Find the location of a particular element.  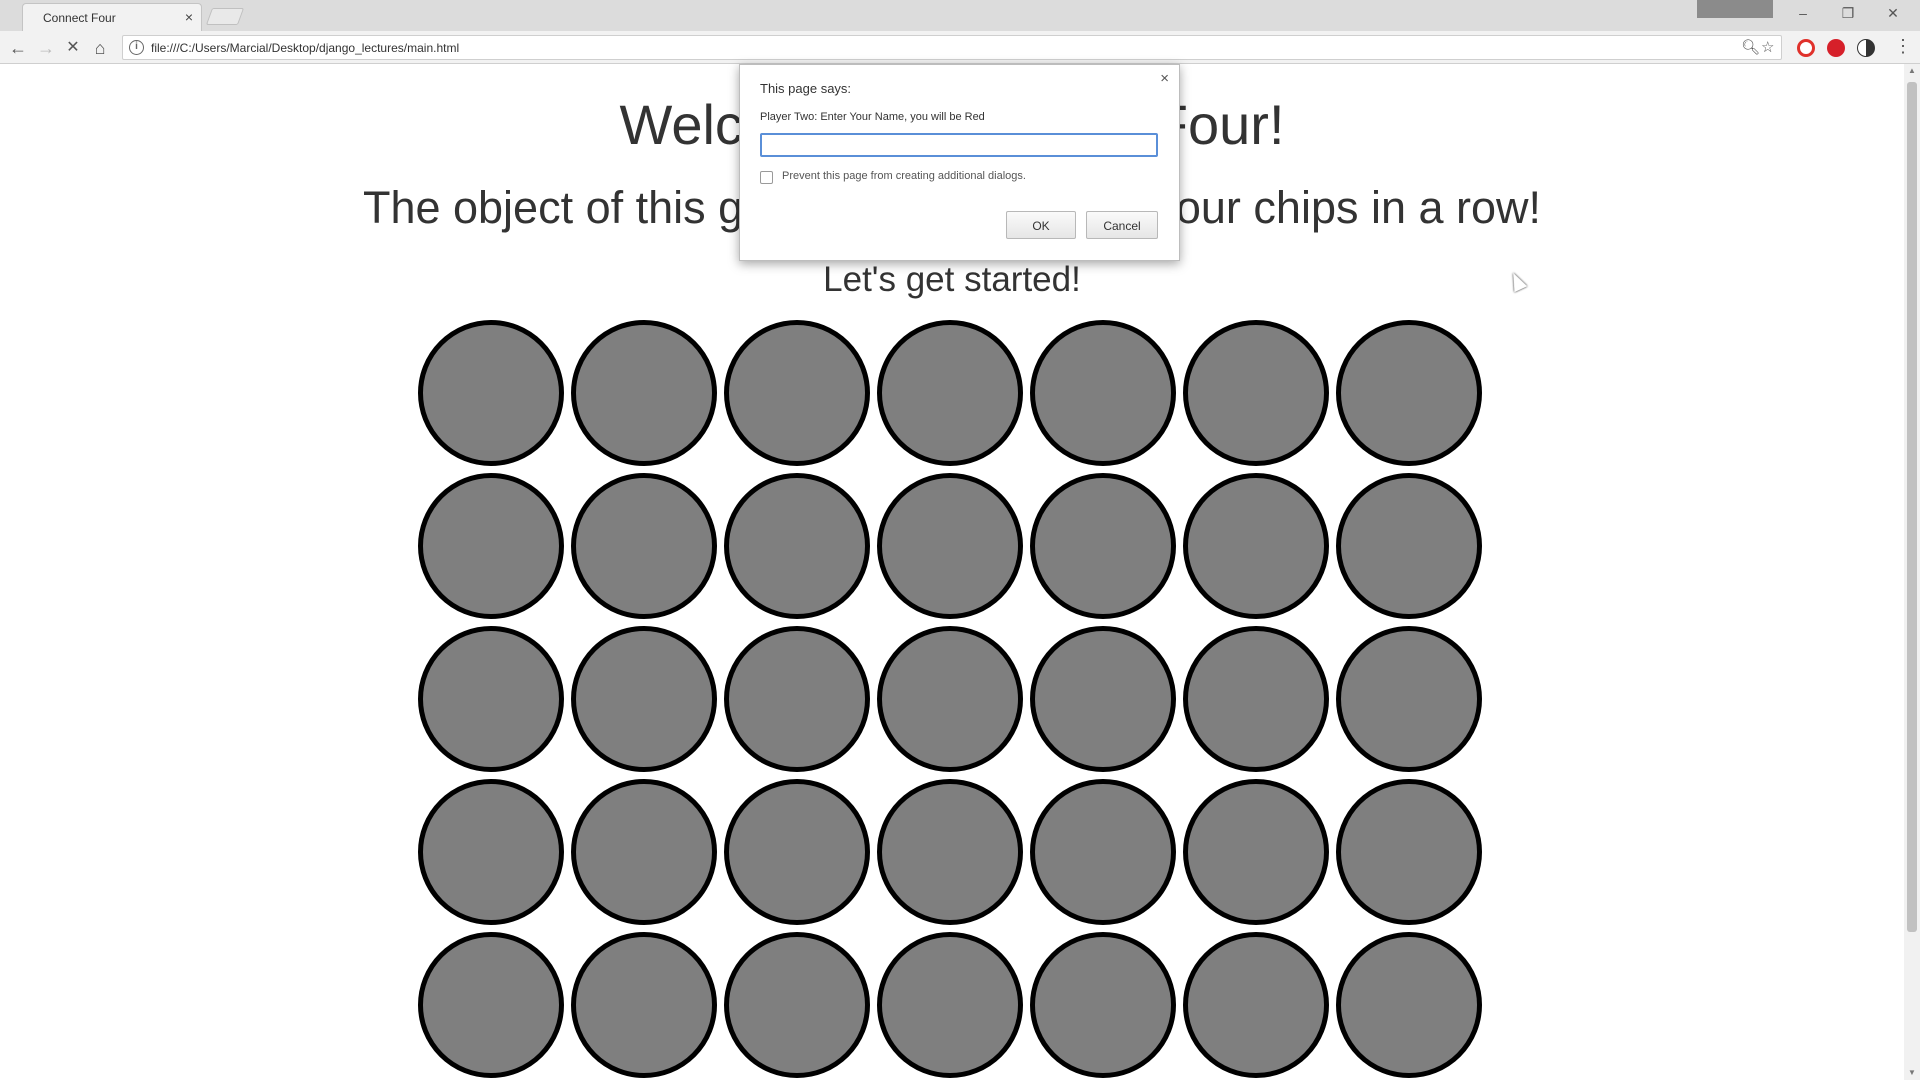

home-icon: ⌂ is located at coordinates (100, 48).